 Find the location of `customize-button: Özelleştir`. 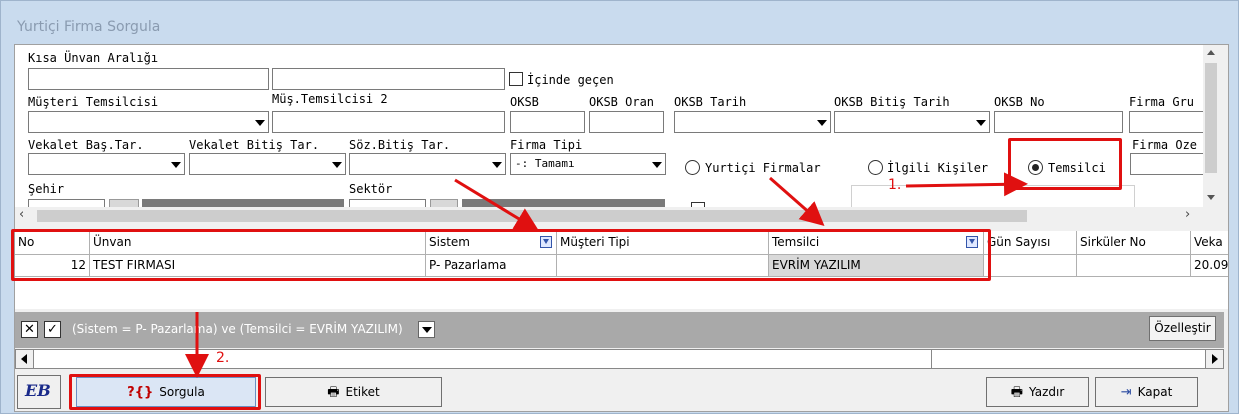

customize-button: Özelleştir is located at coordinates (1182, 328).